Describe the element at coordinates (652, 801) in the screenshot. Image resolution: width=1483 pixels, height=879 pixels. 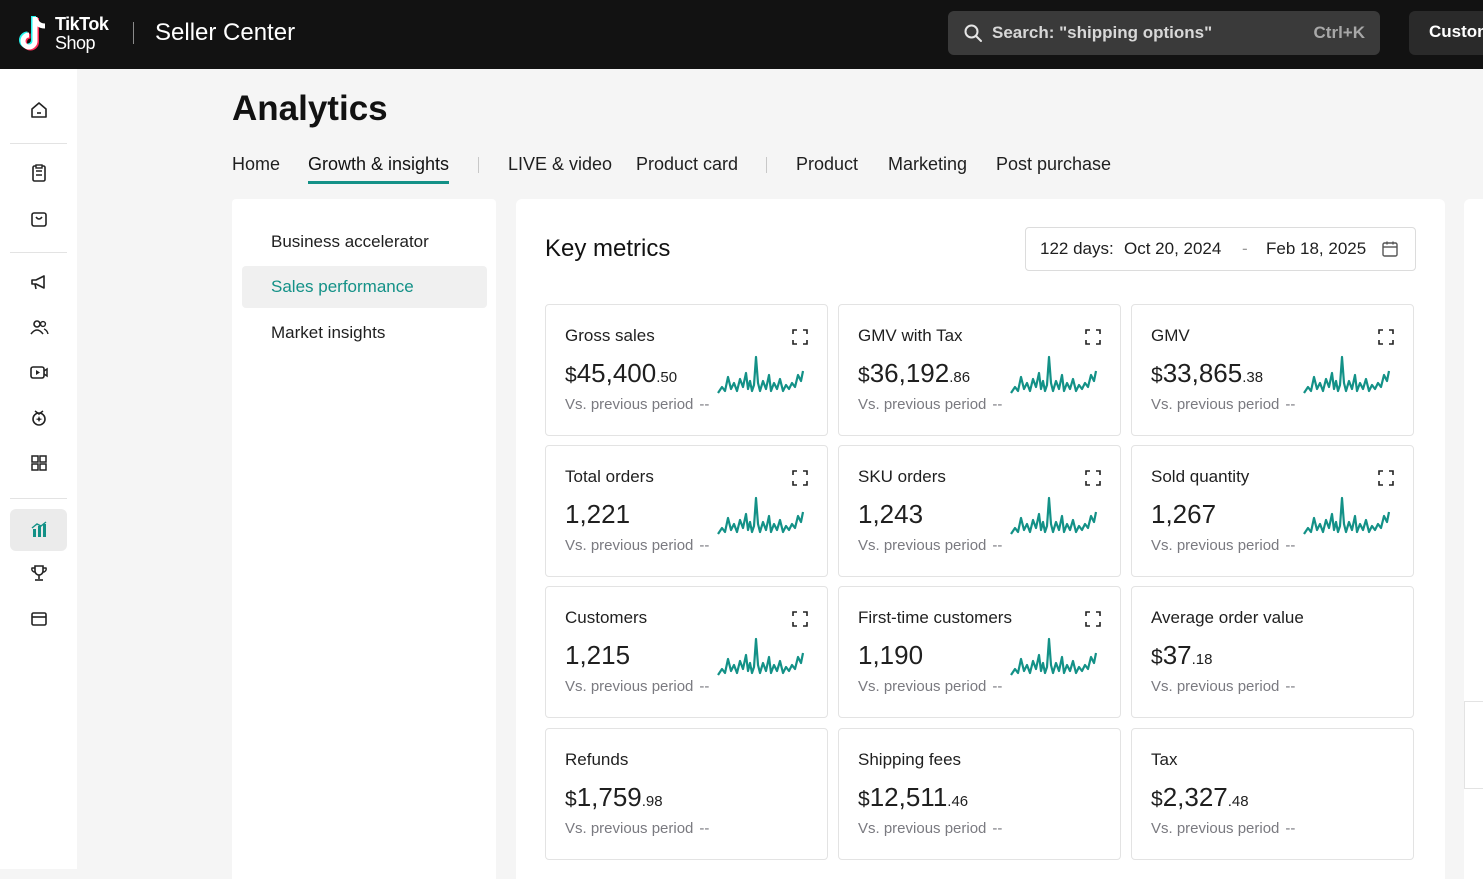
I see `metric-value-decimal: .98` at that location.